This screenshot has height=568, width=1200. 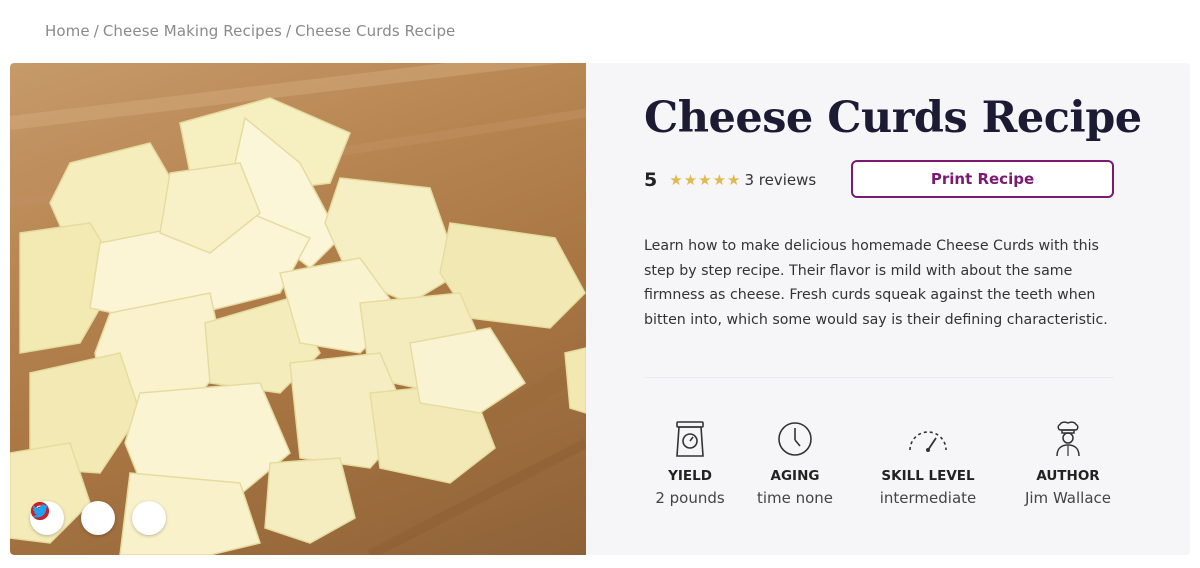 I want to click on meta-value: time none, so click(x=795, y=498).